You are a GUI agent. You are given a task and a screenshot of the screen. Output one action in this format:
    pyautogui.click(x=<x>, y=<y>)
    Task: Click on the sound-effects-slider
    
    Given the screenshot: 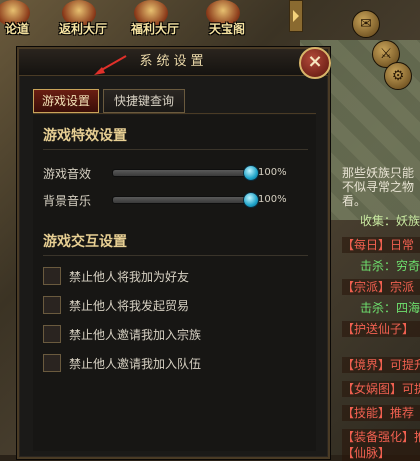 What is the action you would take?
    pyautogui.click(x=185, y=173)
    